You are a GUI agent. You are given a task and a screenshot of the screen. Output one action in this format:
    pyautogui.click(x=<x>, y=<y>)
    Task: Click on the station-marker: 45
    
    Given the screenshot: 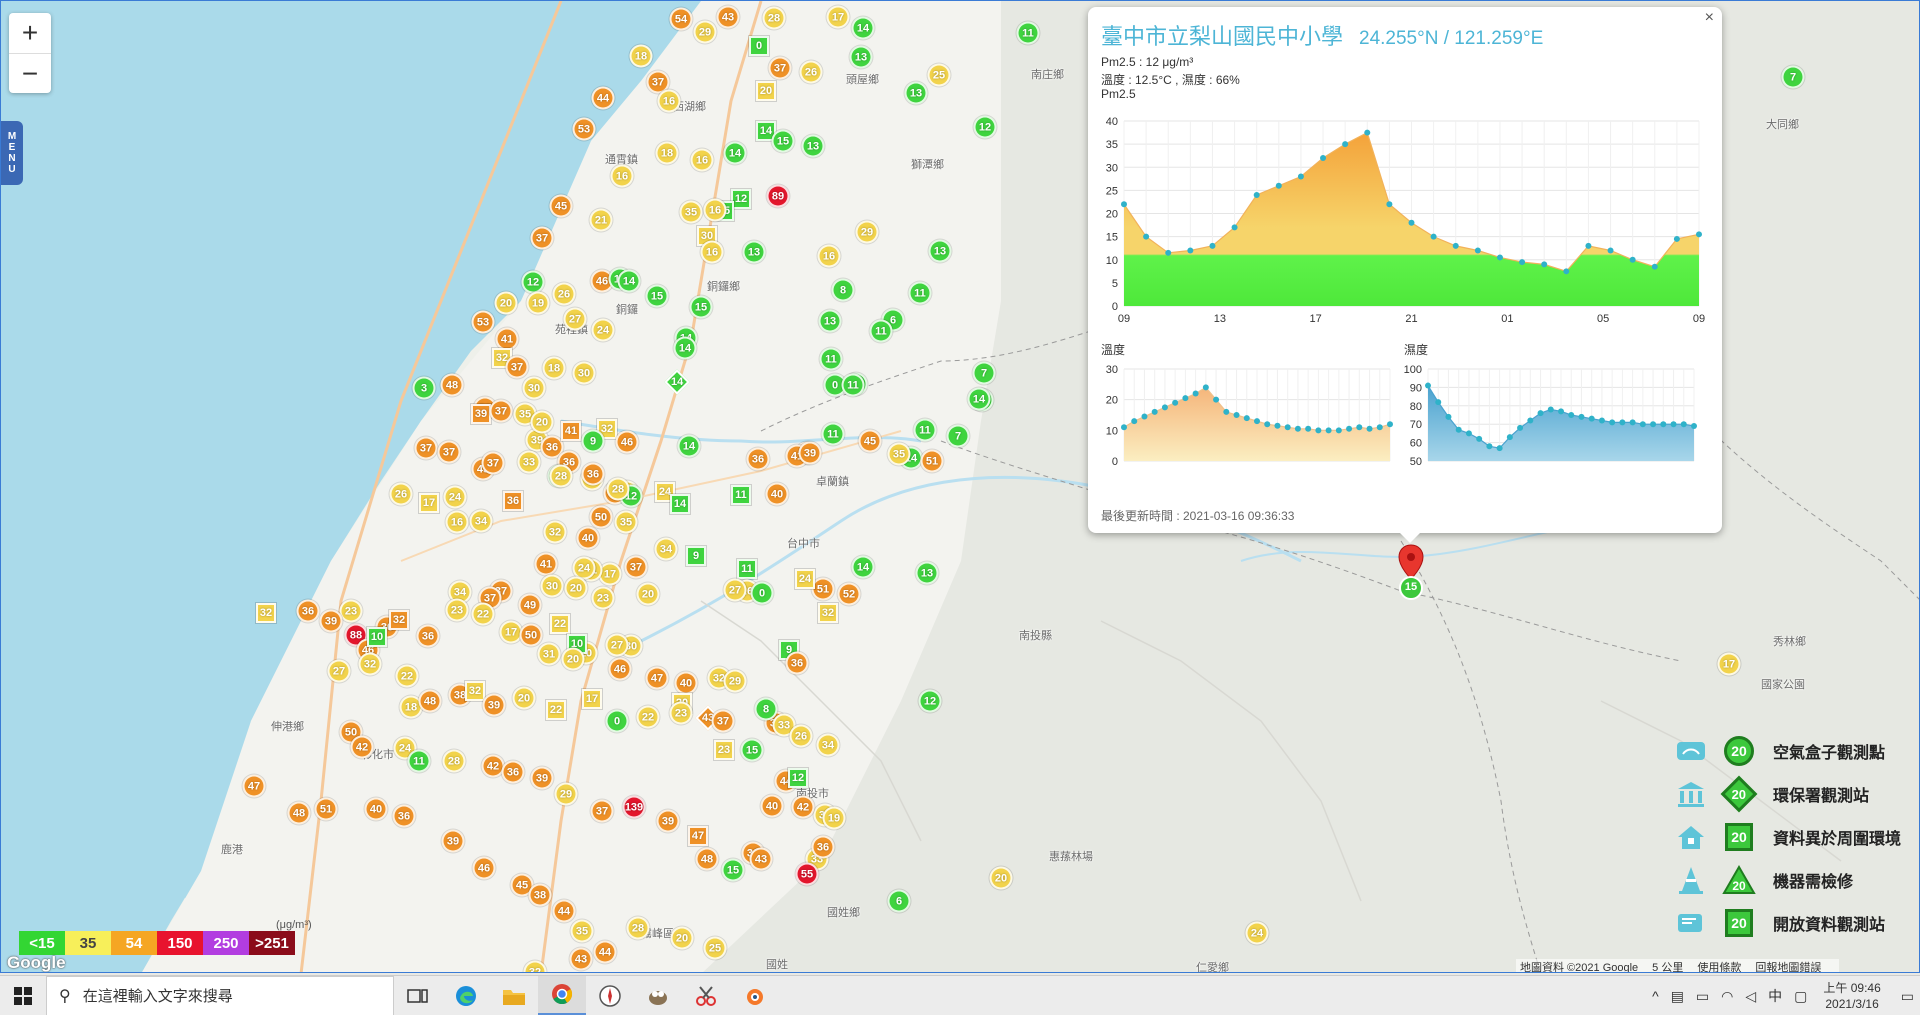 What is the action you would take?
    pyautogui.click(x=870, y=441)
    